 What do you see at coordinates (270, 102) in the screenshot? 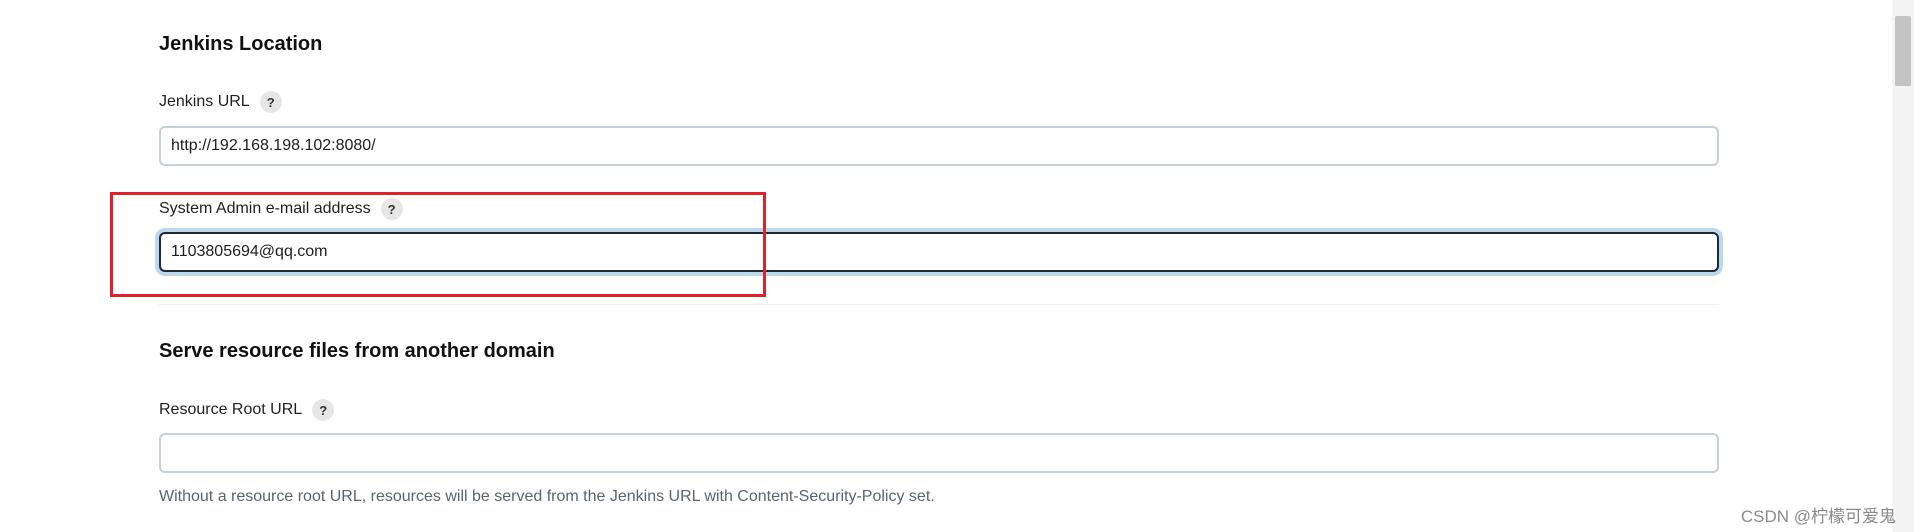
I see `jenkins-url-help-icon: ?` at bounding box center [270, 102].